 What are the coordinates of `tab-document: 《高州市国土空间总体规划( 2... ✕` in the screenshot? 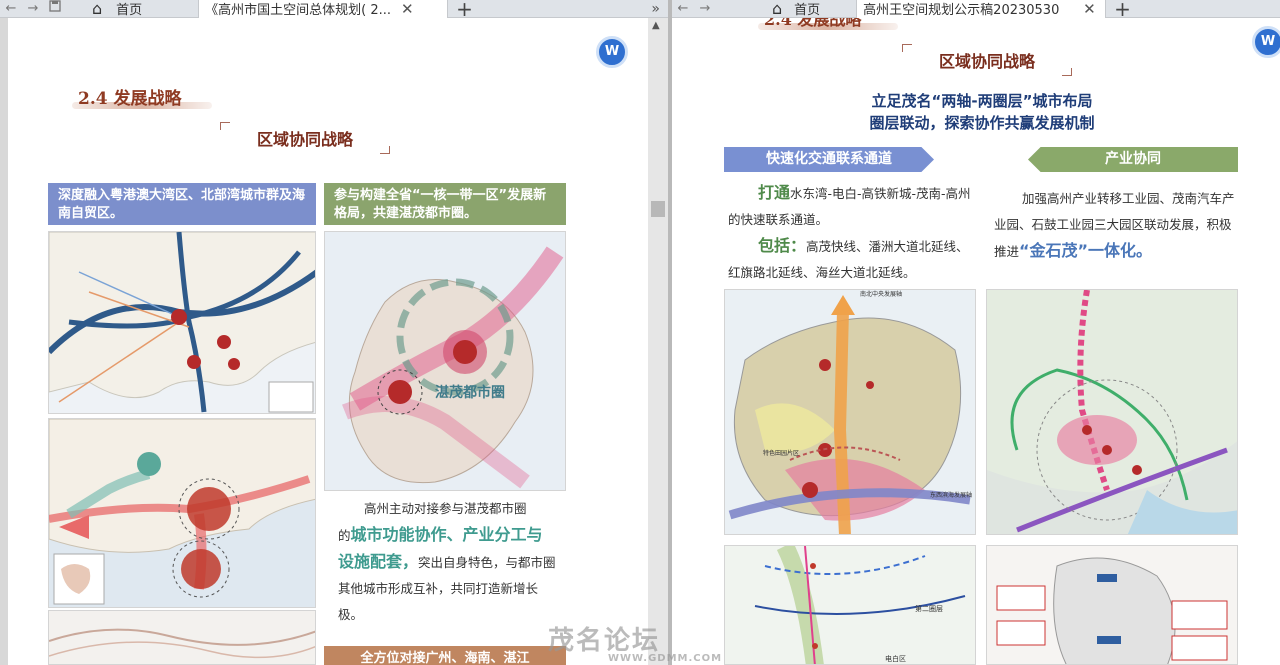 It's located at (323, 9).